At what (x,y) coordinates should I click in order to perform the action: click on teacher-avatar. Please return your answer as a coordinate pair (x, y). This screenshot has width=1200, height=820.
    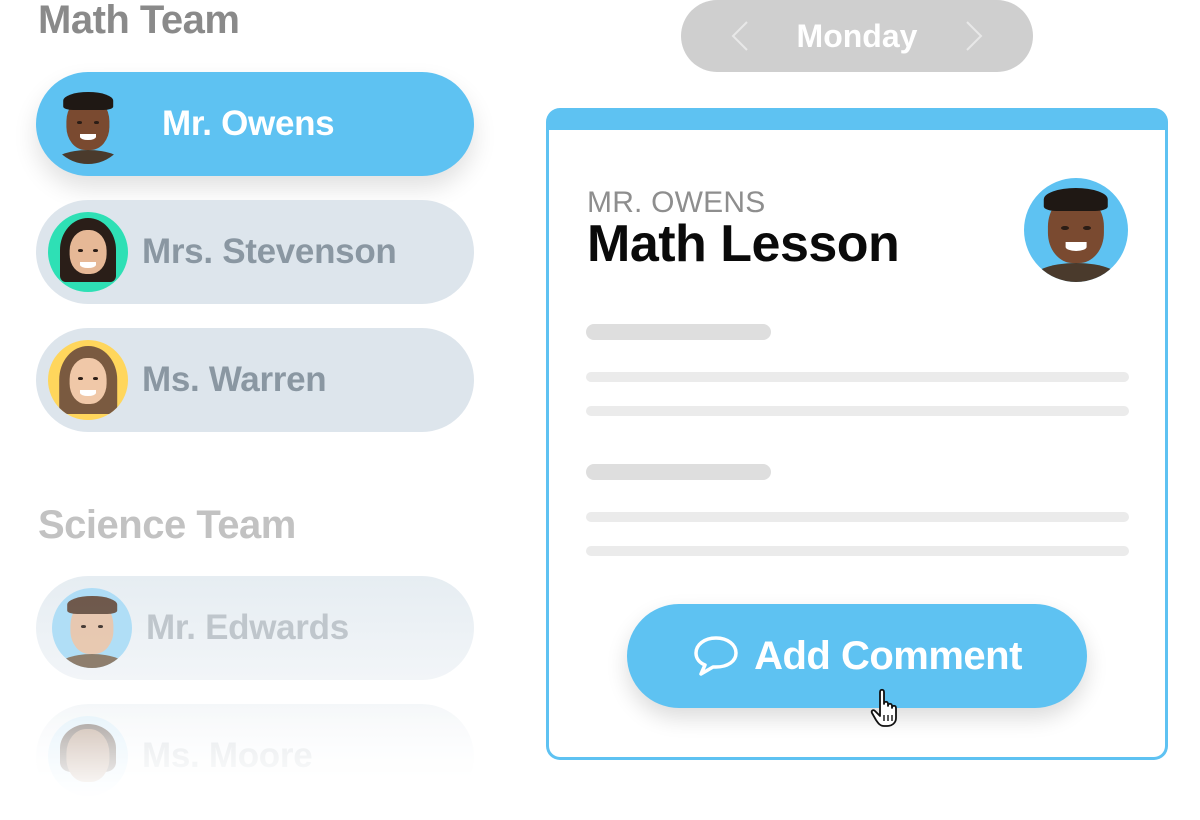
    Looking at the image, I should click on (1076, 230).